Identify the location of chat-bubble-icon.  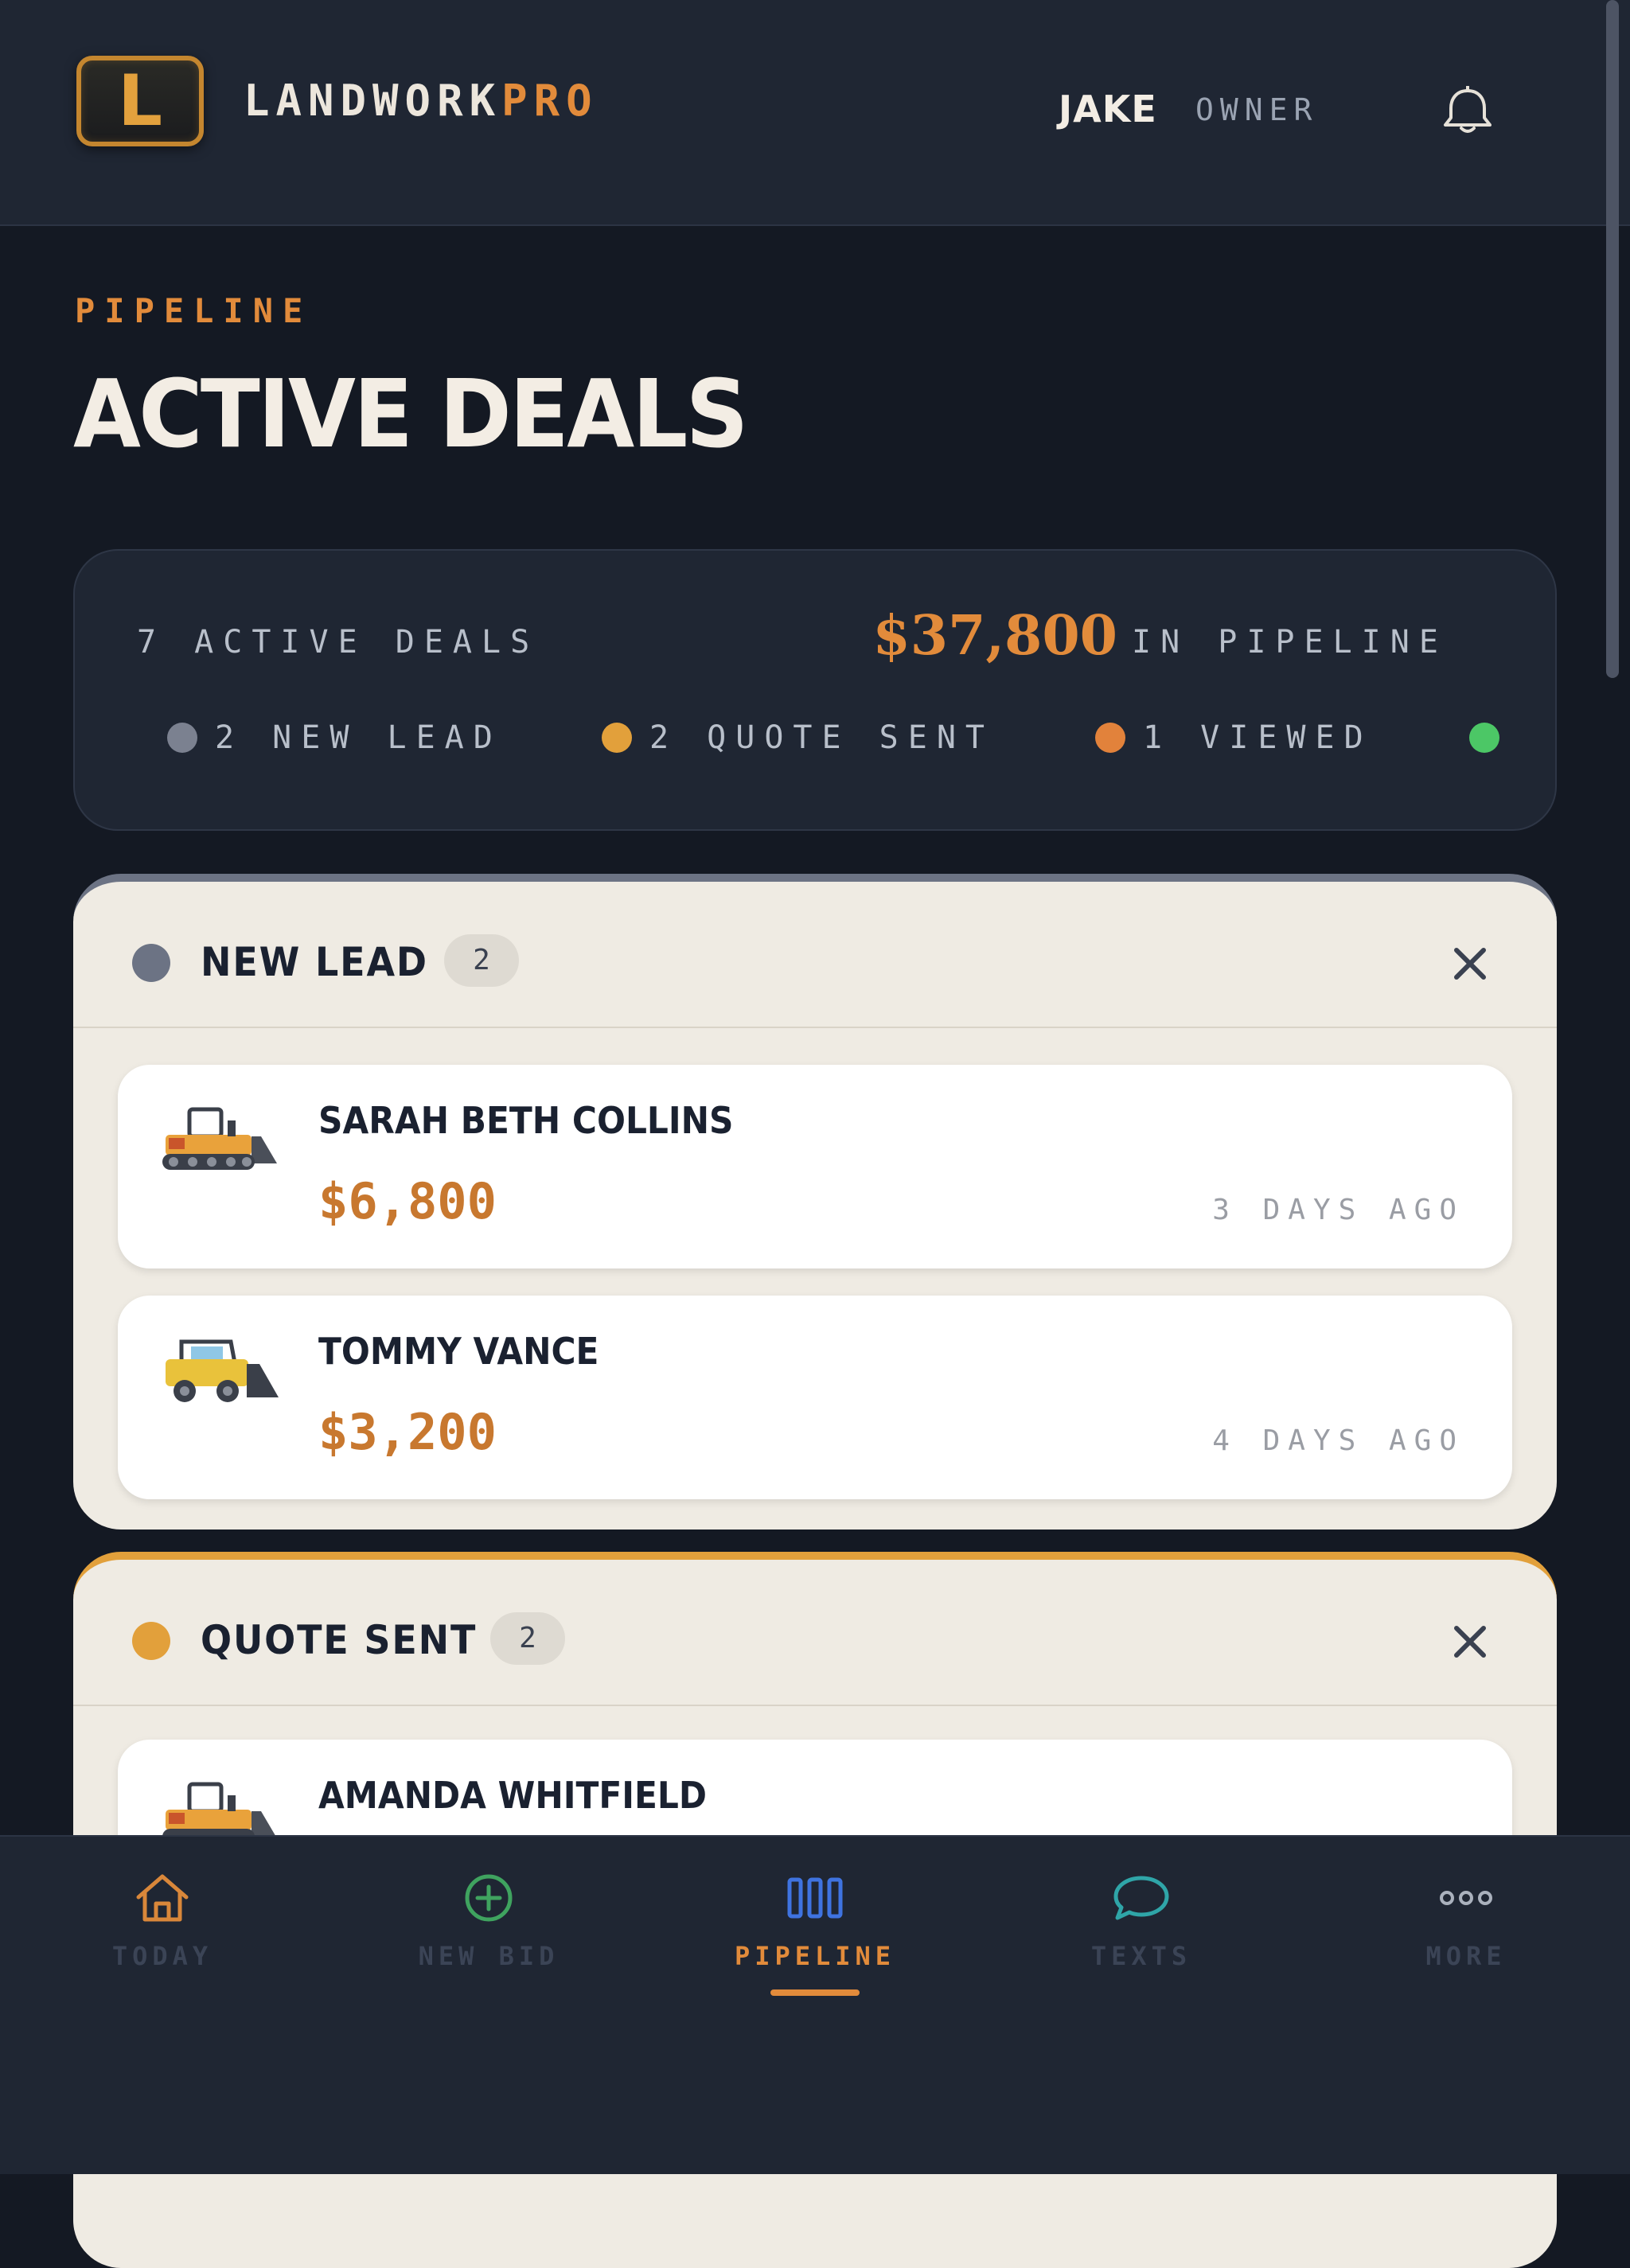
(1141, 1898).